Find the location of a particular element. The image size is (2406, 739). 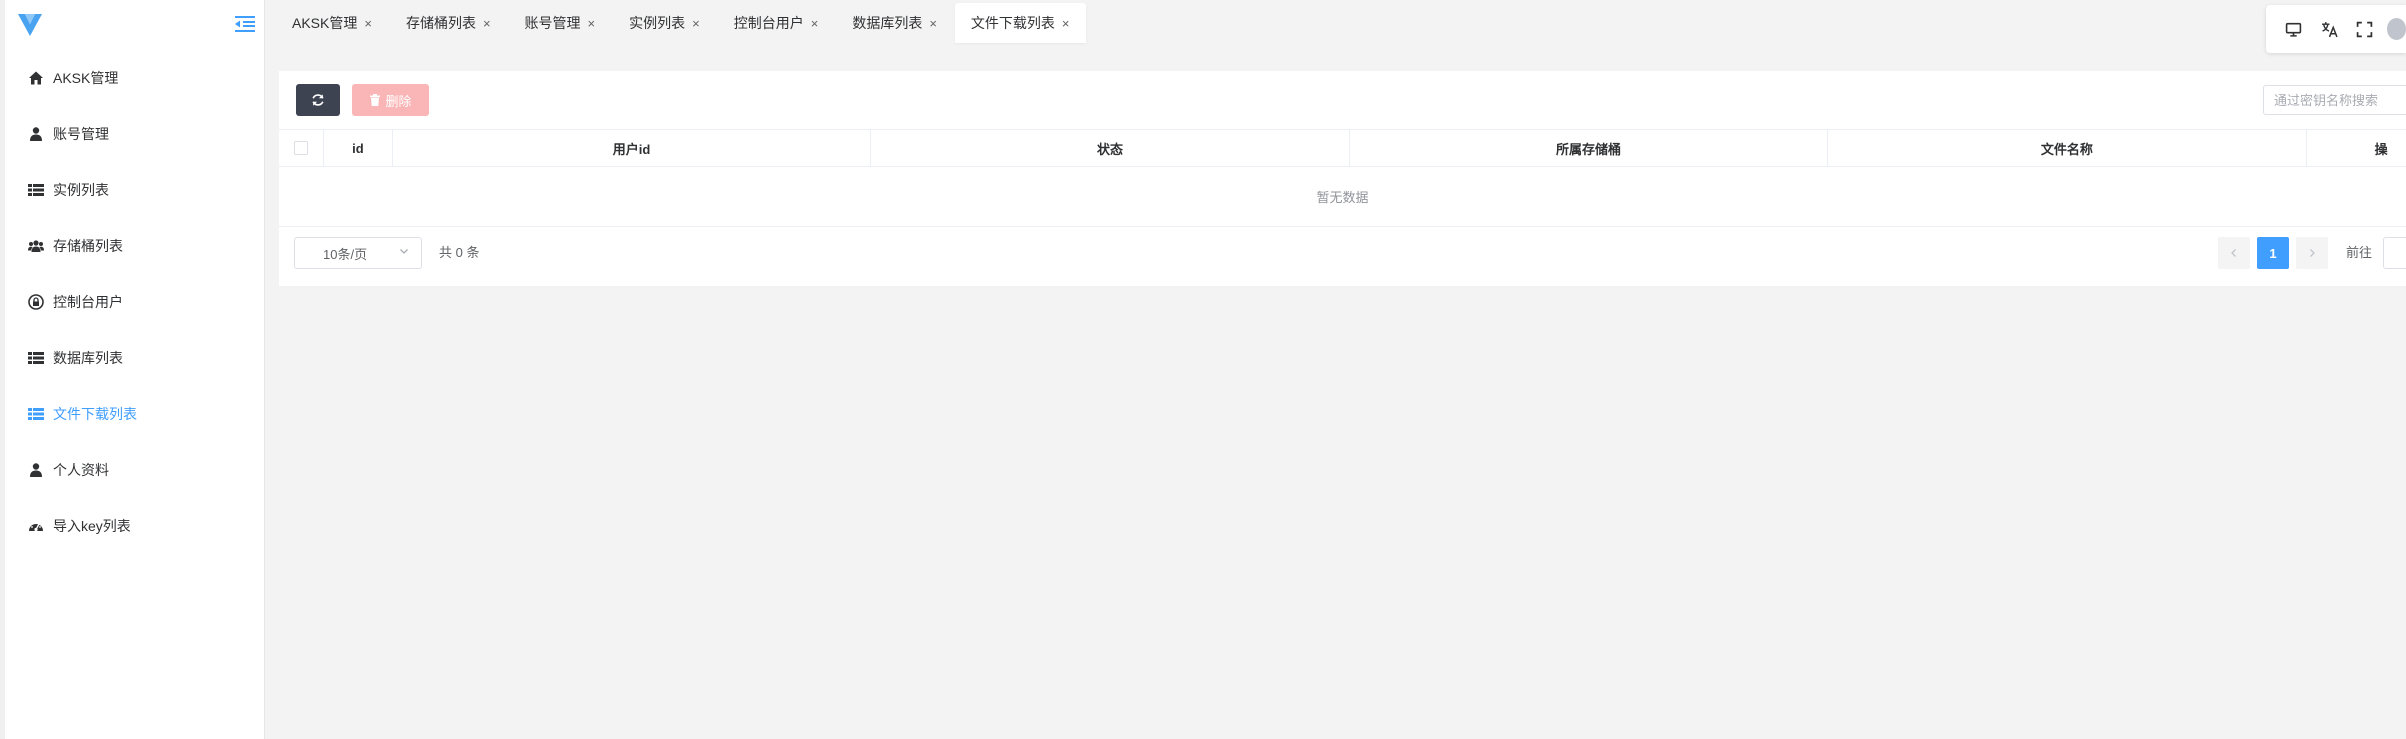

prev-page-button is located at coordinates (2234, 253).